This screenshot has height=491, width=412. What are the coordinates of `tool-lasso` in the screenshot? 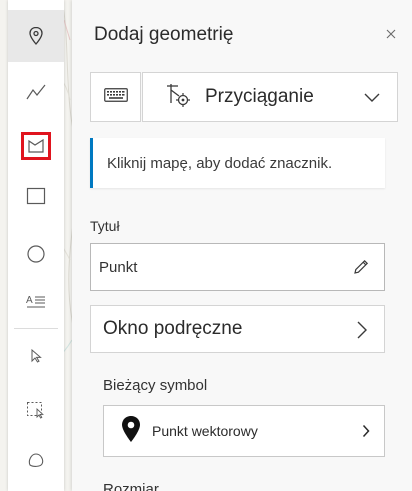 It's located at (36, 460).